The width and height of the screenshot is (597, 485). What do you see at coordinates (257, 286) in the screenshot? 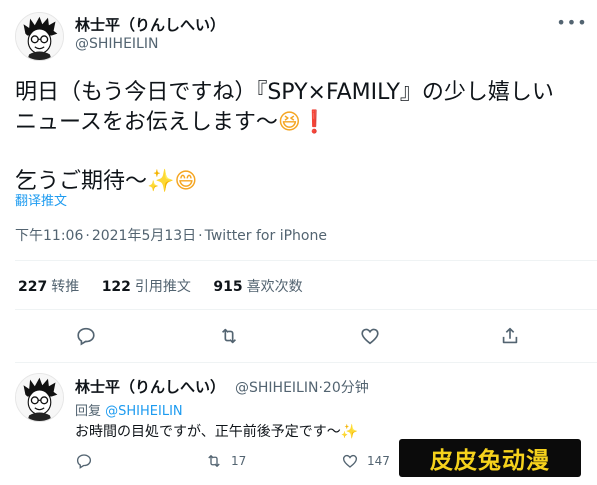
I see `like-count-stat: 915 喜欢次数` at bounding box center [257, 286].